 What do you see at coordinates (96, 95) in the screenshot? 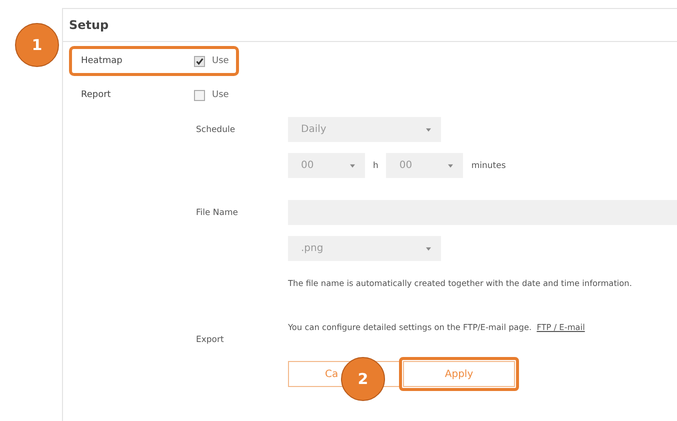
I see `setting-label: Report` at bounding box center [96, 95].